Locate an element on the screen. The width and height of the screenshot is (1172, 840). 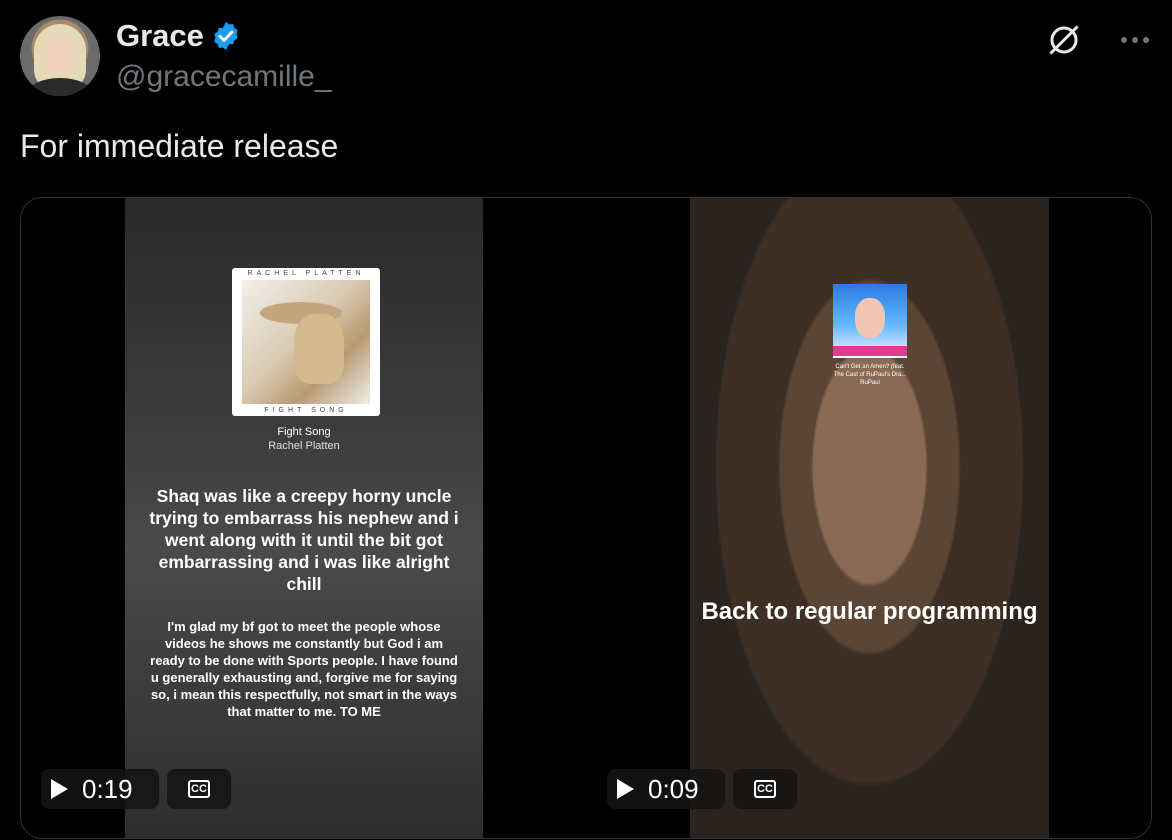
song-artist: Rachel Platten is located at coordinates (304, 446).